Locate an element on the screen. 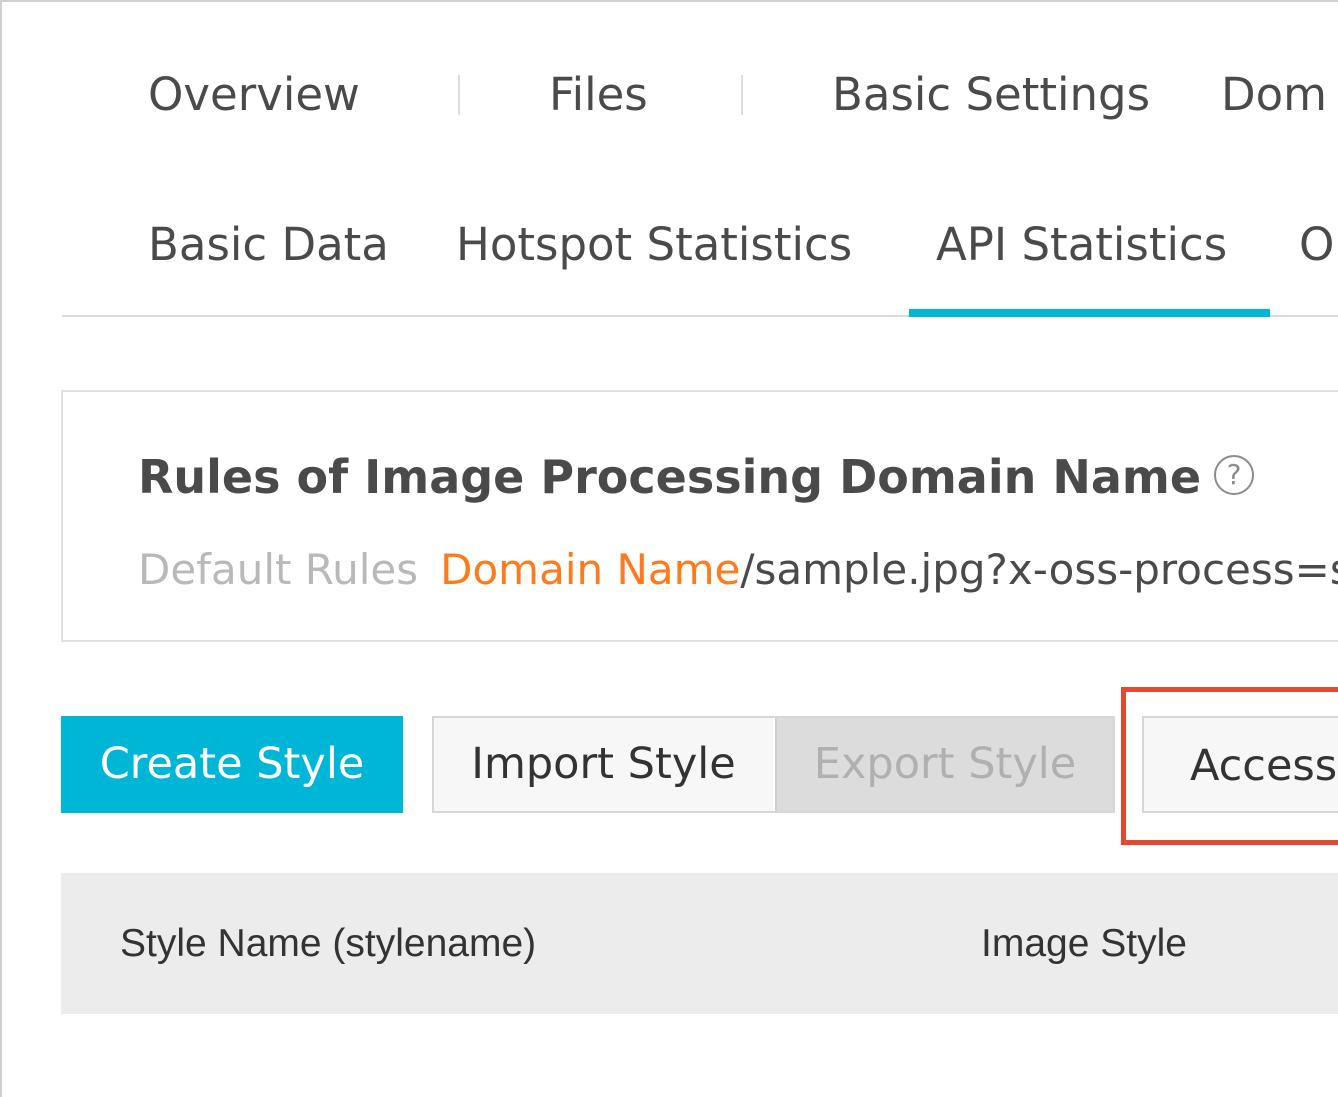 This screenshot has height=1097, width=1338. primary-nav: Overview Files Basic Settings Dom is located at coordinates (669, 95).